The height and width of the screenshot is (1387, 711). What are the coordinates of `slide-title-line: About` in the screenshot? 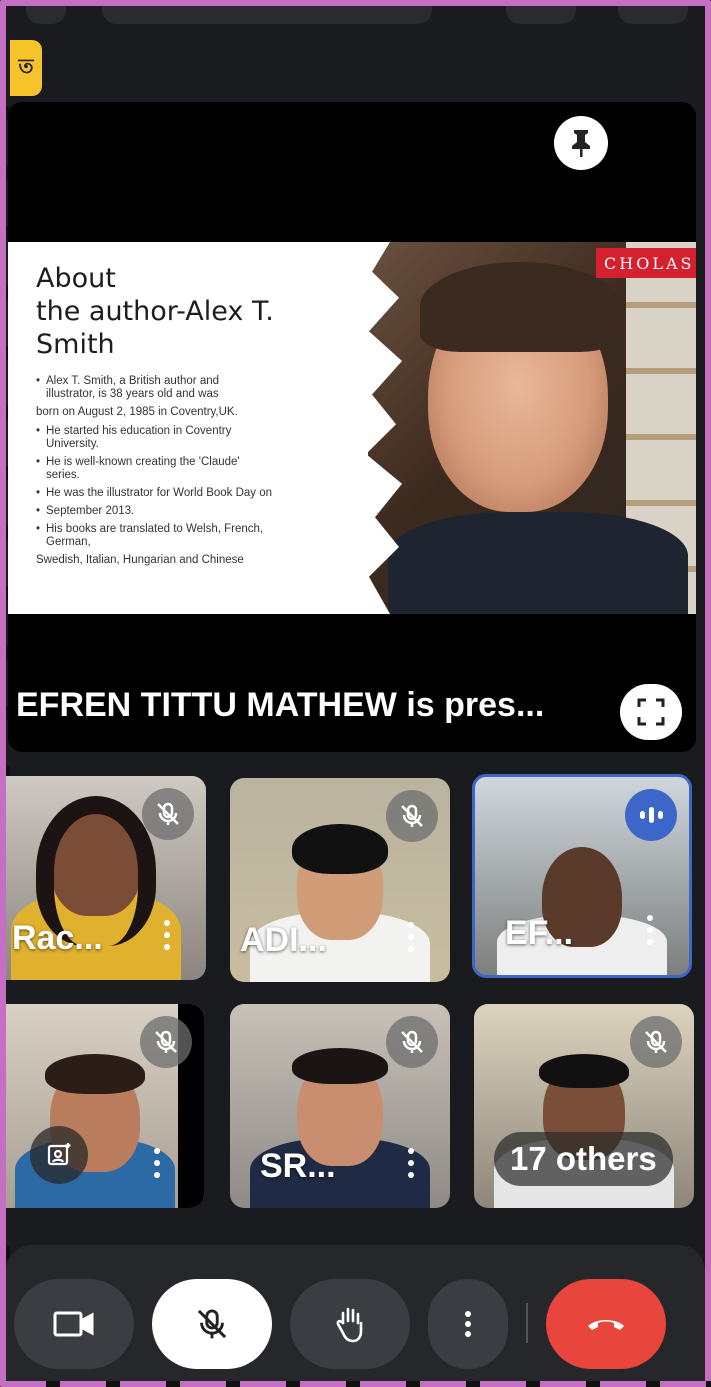 It's located at (76, 278).